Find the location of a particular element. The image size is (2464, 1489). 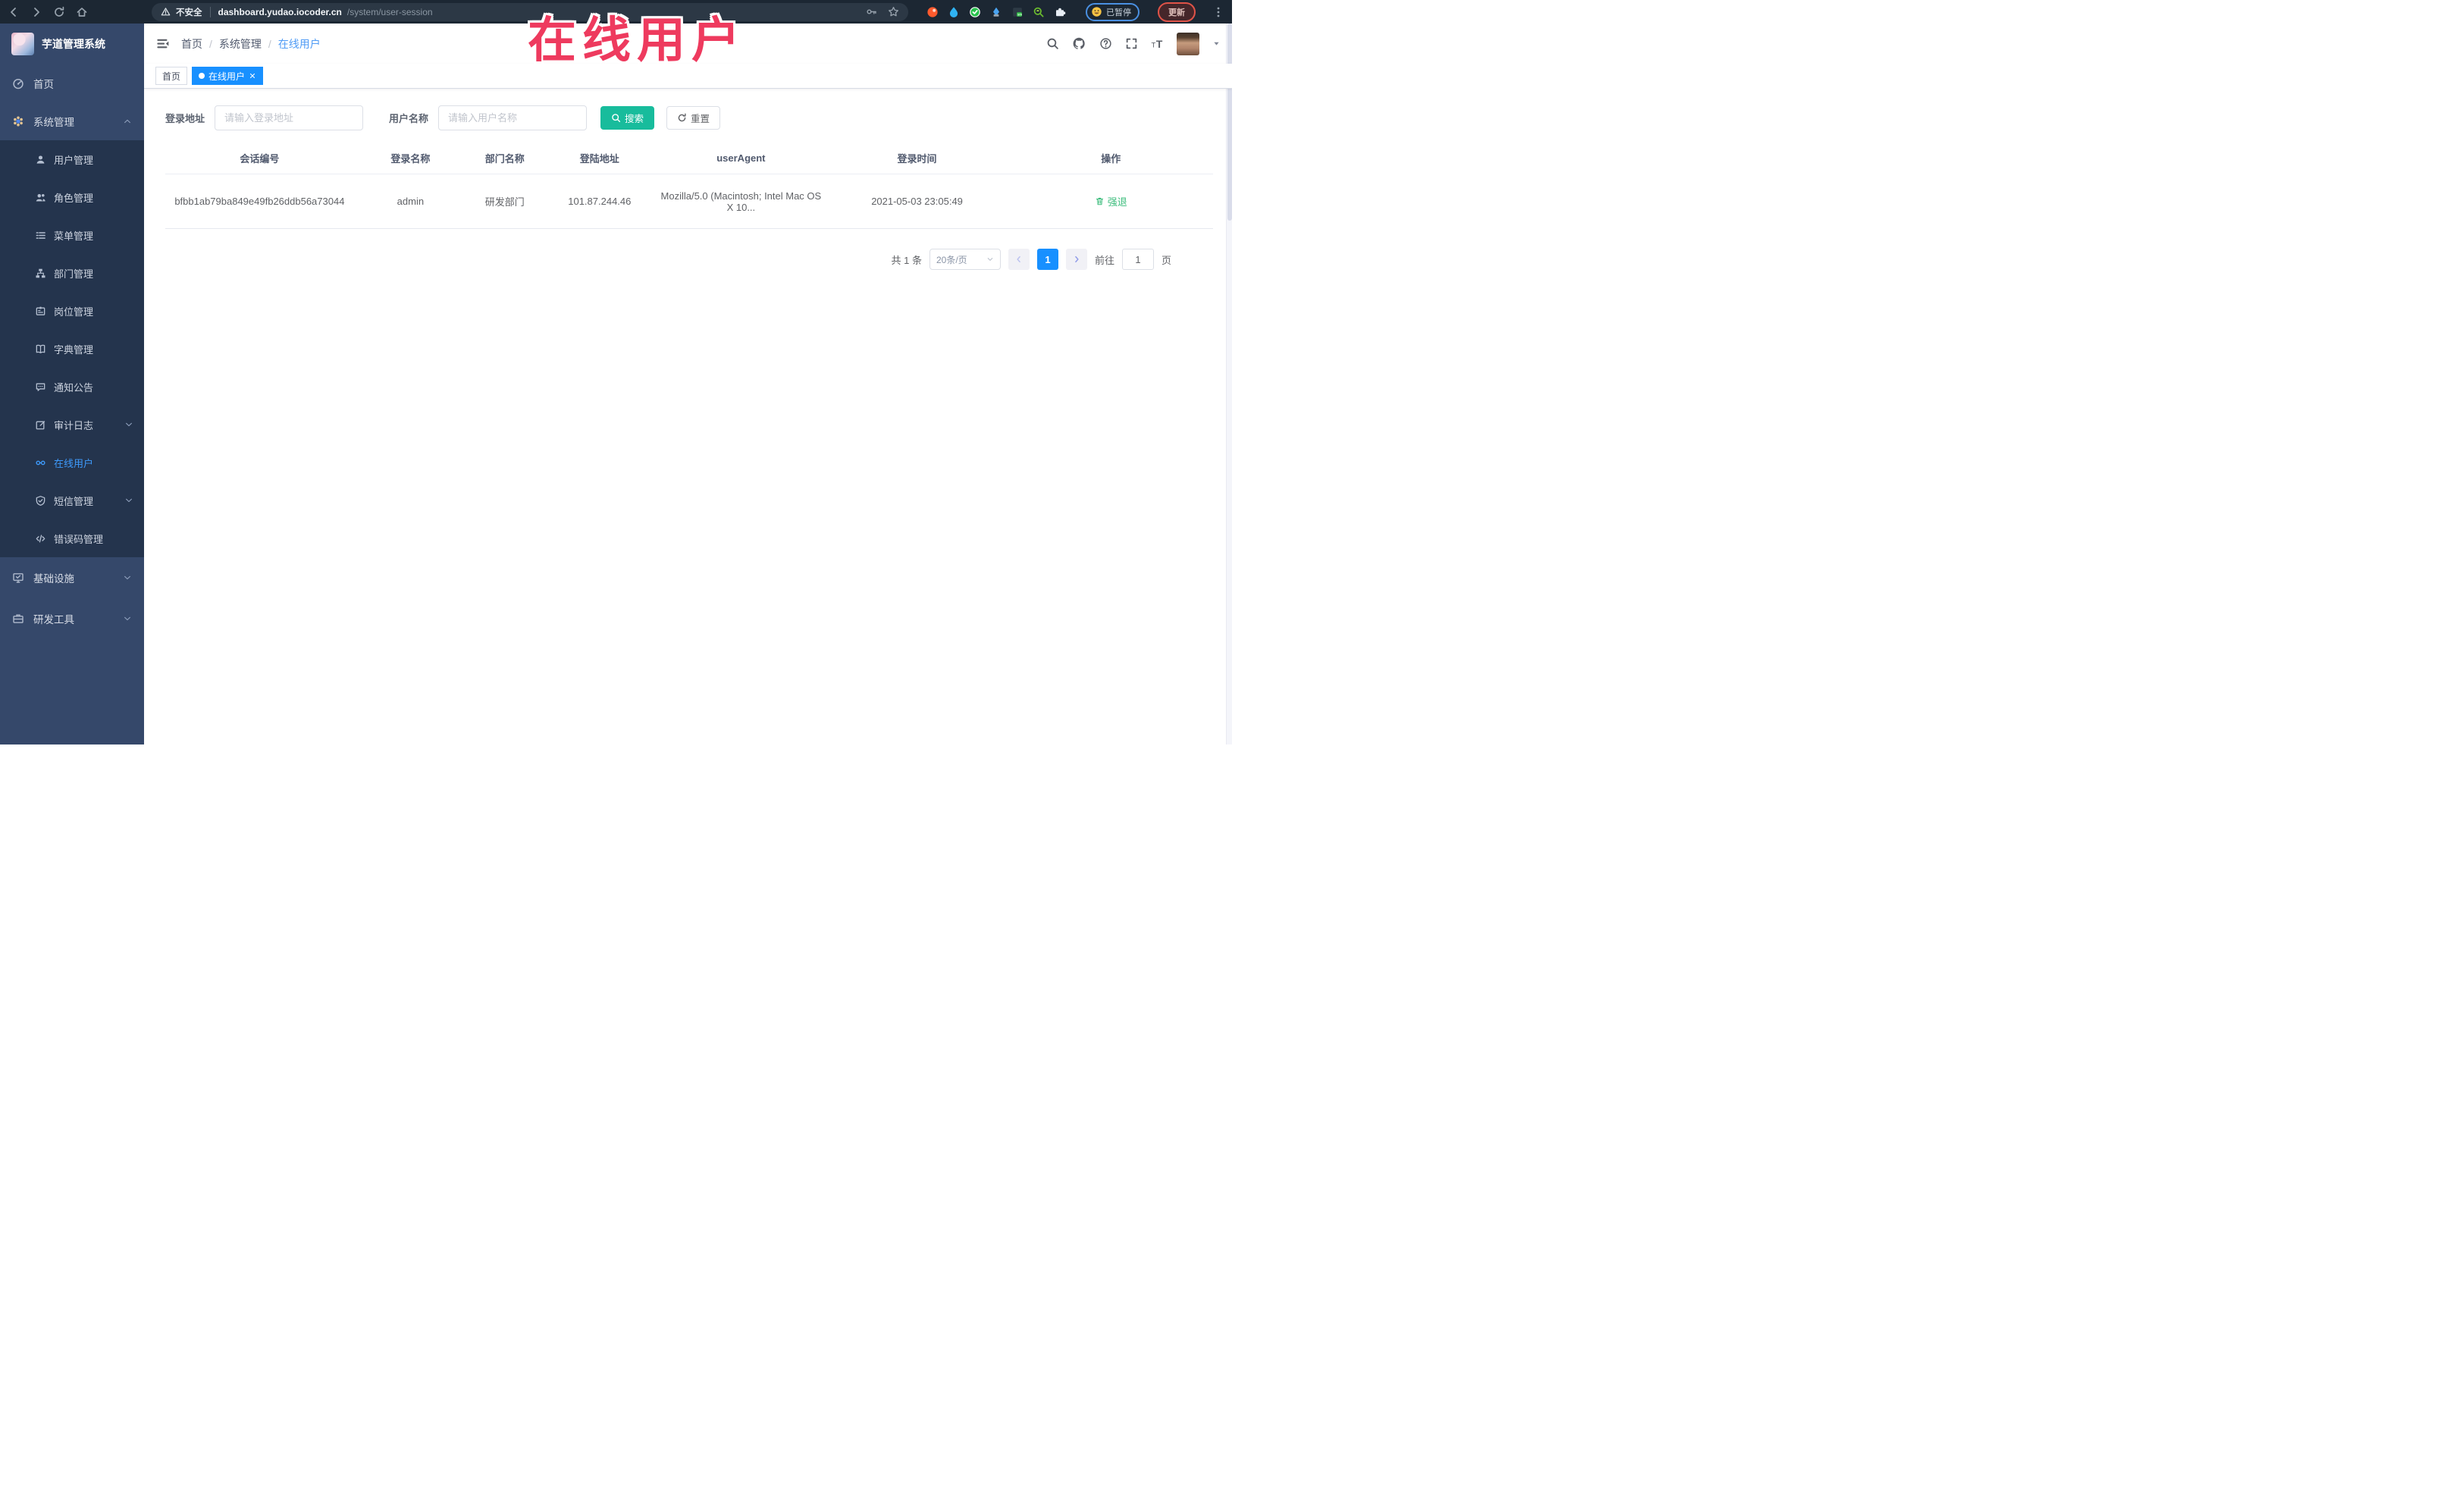

users-icon is located at coordinates (41, 197).